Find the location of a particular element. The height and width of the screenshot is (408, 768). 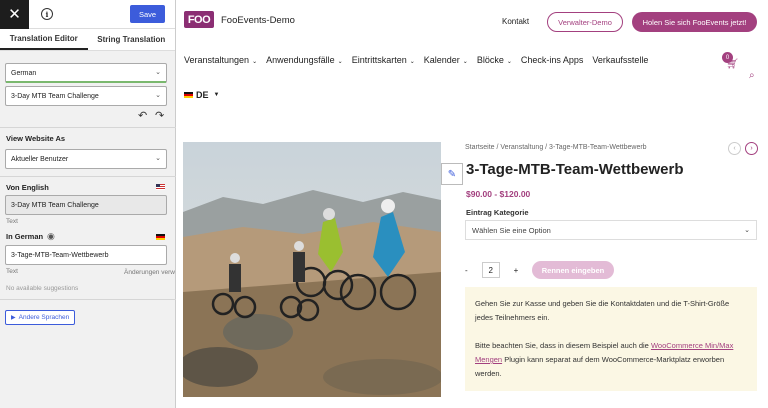

translation-text-field: 3-Tage-MTB-Team-Wettbewerb is located at coordinates (86, 255).